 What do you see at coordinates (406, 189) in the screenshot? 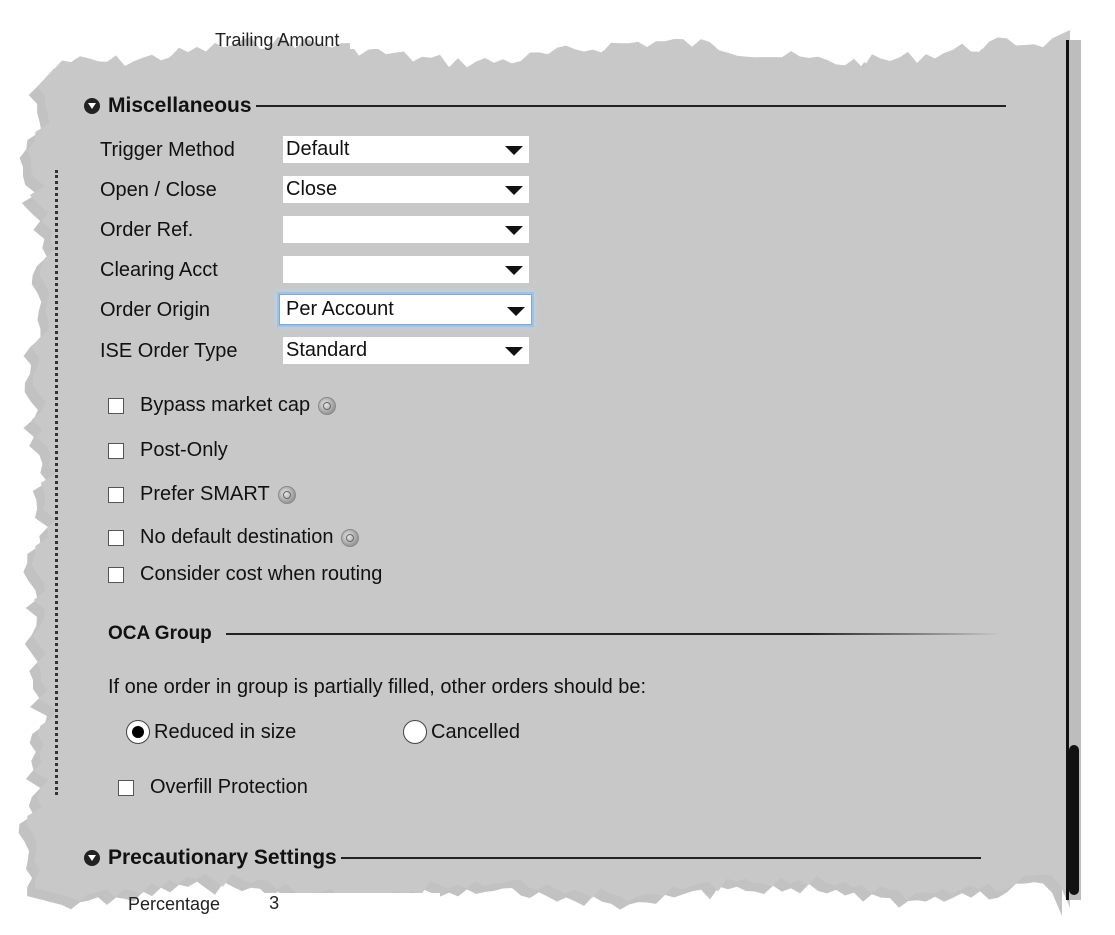
I see `open-close-dropdown: Close` at bounding box center [406, 189].